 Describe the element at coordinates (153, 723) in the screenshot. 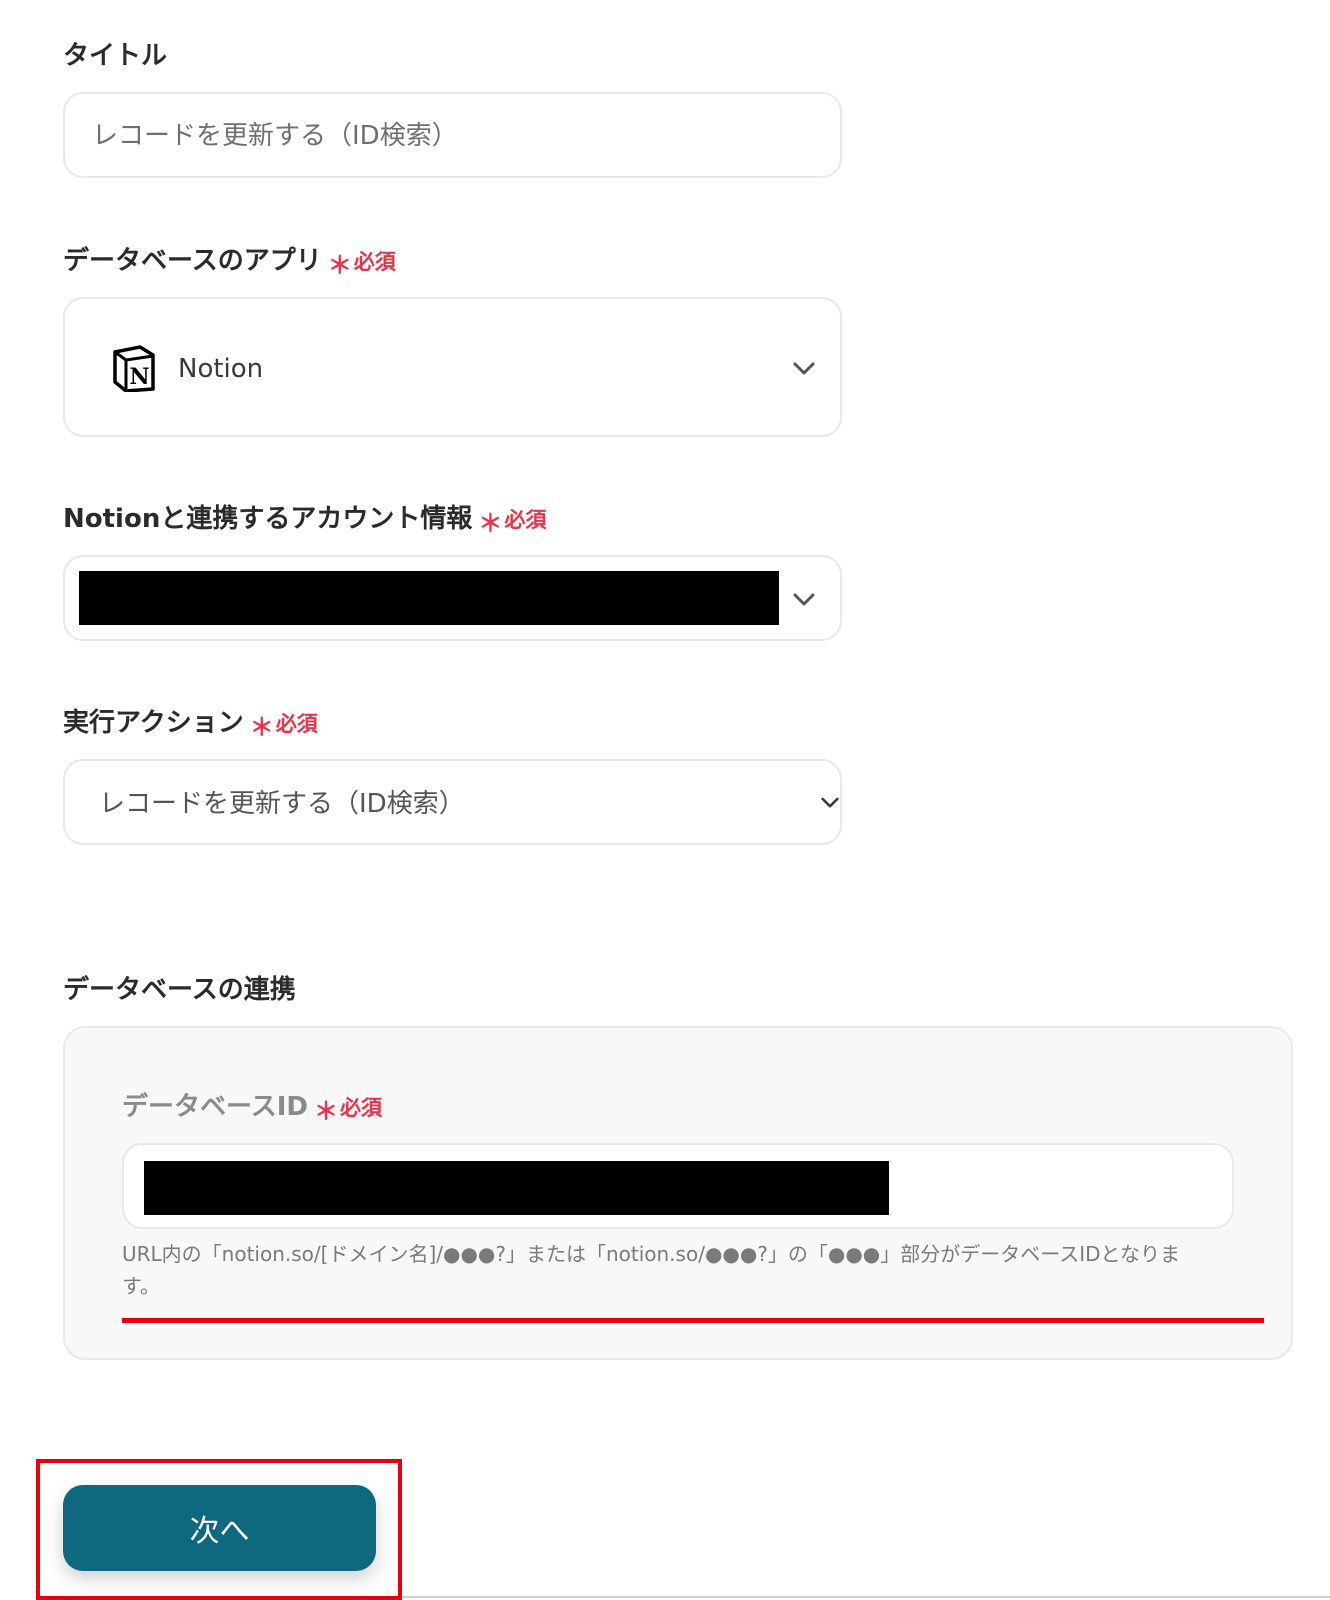

I see `action-label-text: 実行アクション` at that location.